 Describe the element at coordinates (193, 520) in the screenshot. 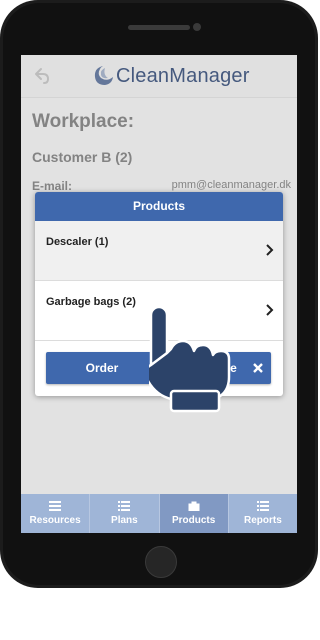

I see `tab-label: Products` at that location.